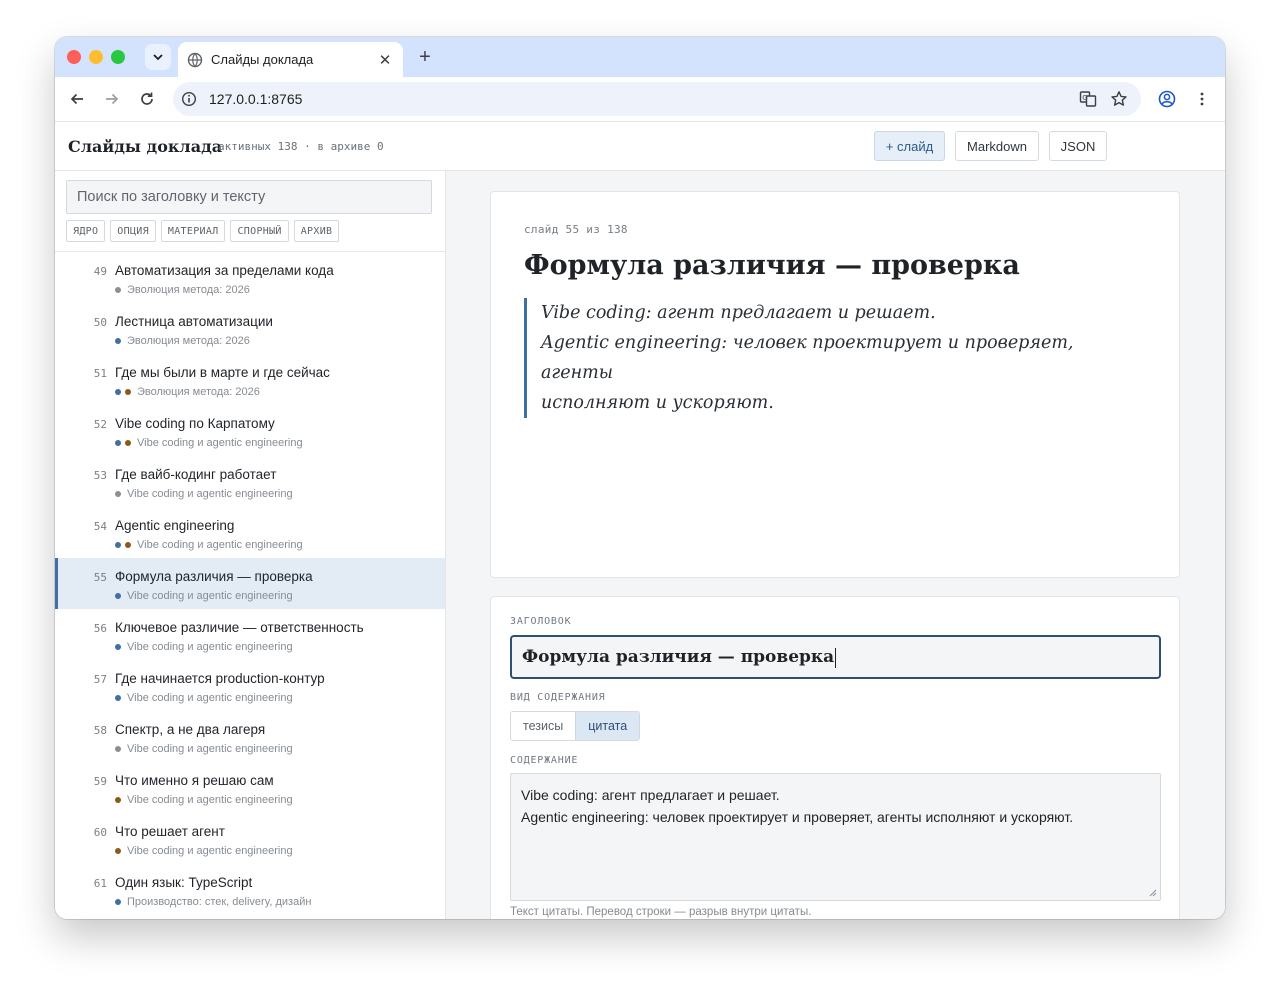 The height and width of the screenshot is (992, 1280). I want to click on browser-tab: Слайды доклада ✕, so click(290, 59).